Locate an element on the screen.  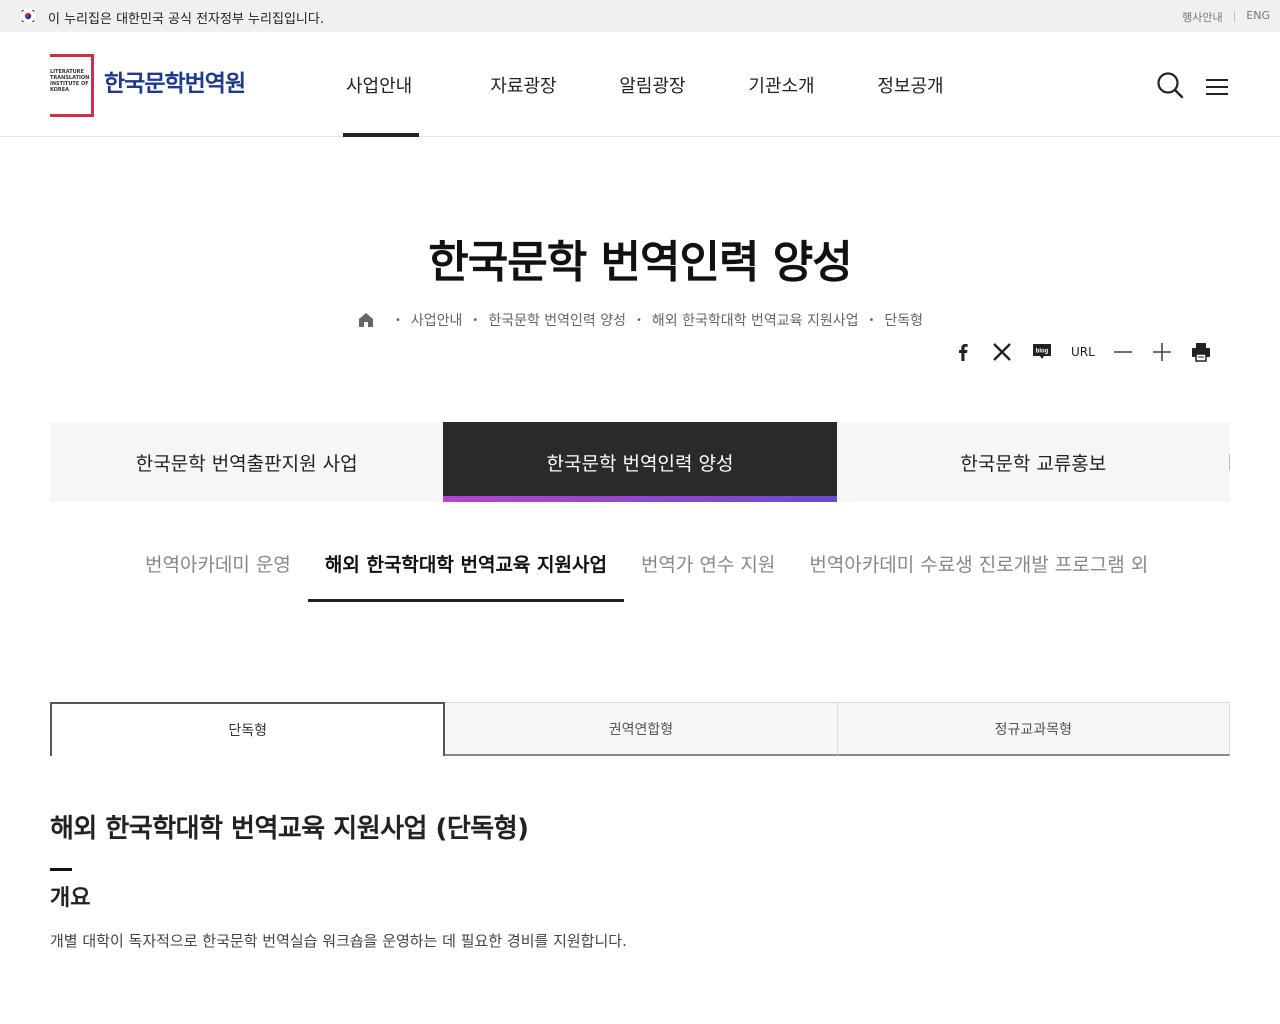
nav-item-business: 사업안내 is located at coordinates (394, 84).